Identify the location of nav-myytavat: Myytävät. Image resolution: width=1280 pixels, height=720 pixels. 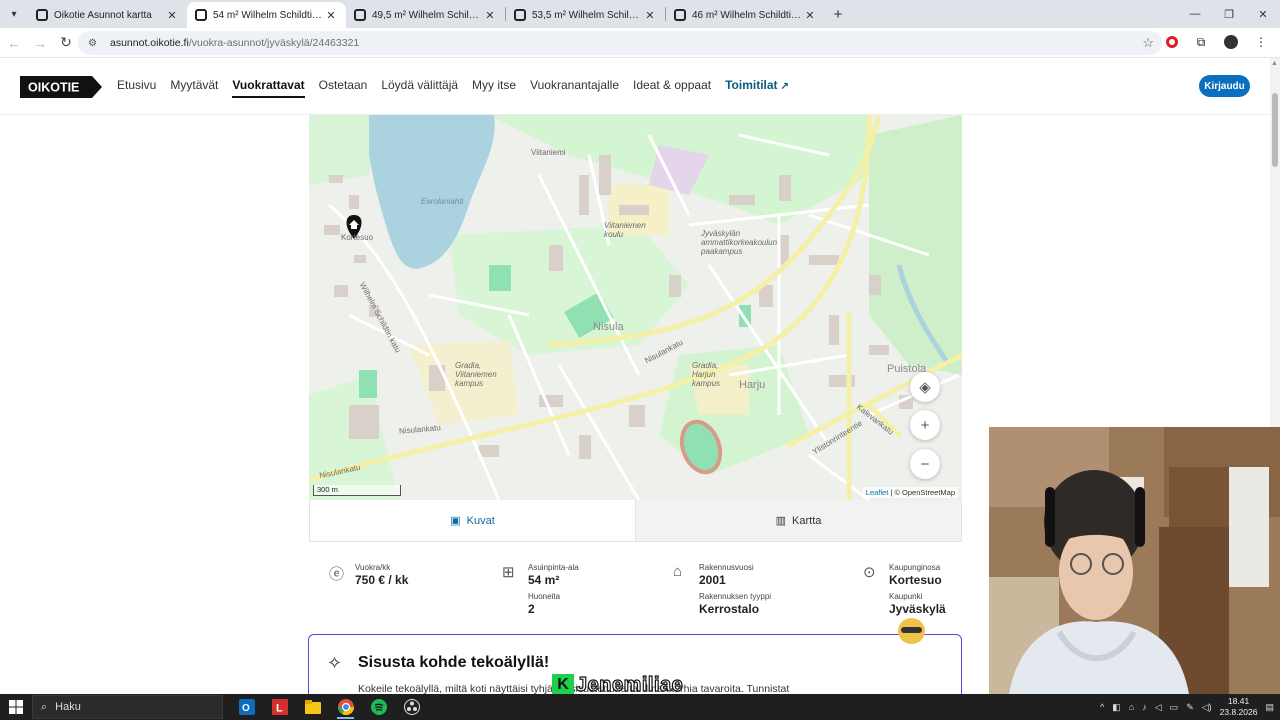
(194, 88).